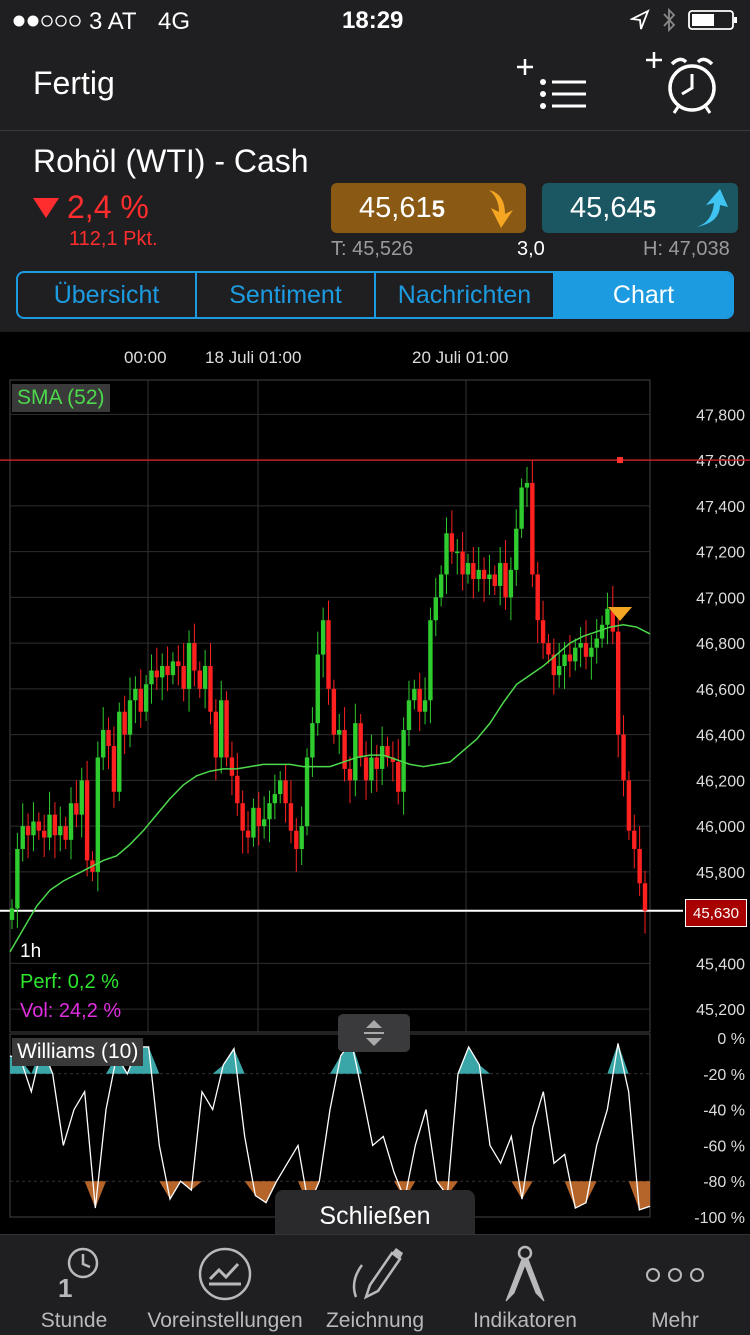  I want to click on add-to-list-icon, so click(552, 87).